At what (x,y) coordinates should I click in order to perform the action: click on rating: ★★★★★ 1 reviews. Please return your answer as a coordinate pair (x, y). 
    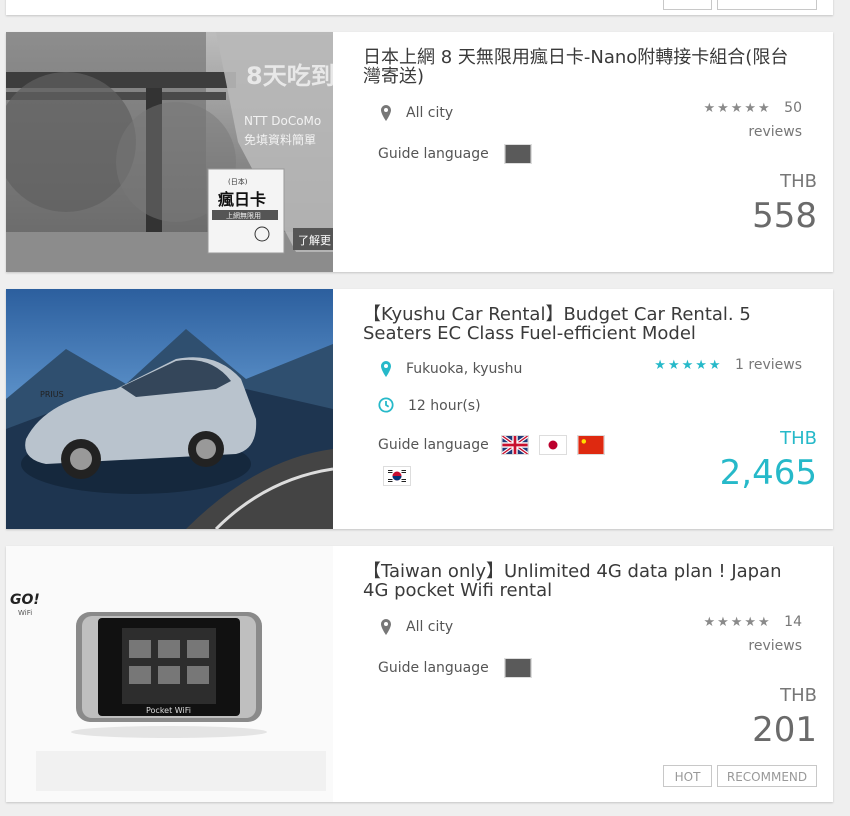
    Looking at the image, I should click on (728, 365).